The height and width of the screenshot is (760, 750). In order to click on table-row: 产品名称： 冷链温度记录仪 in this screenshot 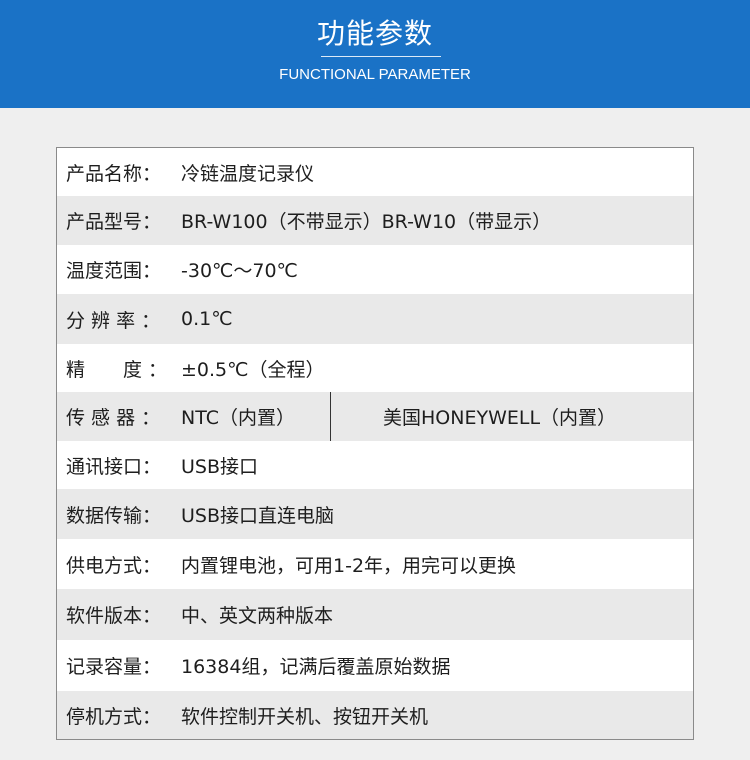, I will do `click(375, 172)`.